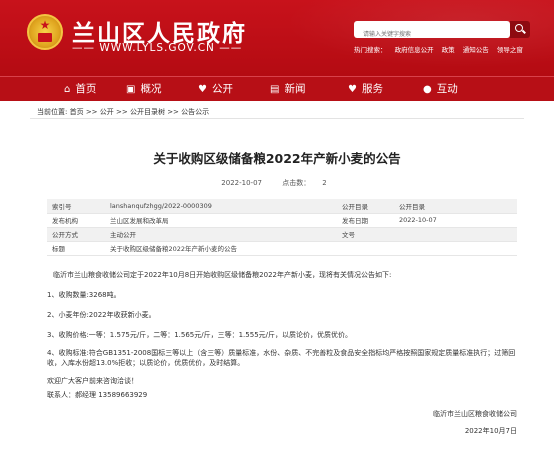  I want to click on info-value: 兰山区发展和改革局, so click(221, 220).